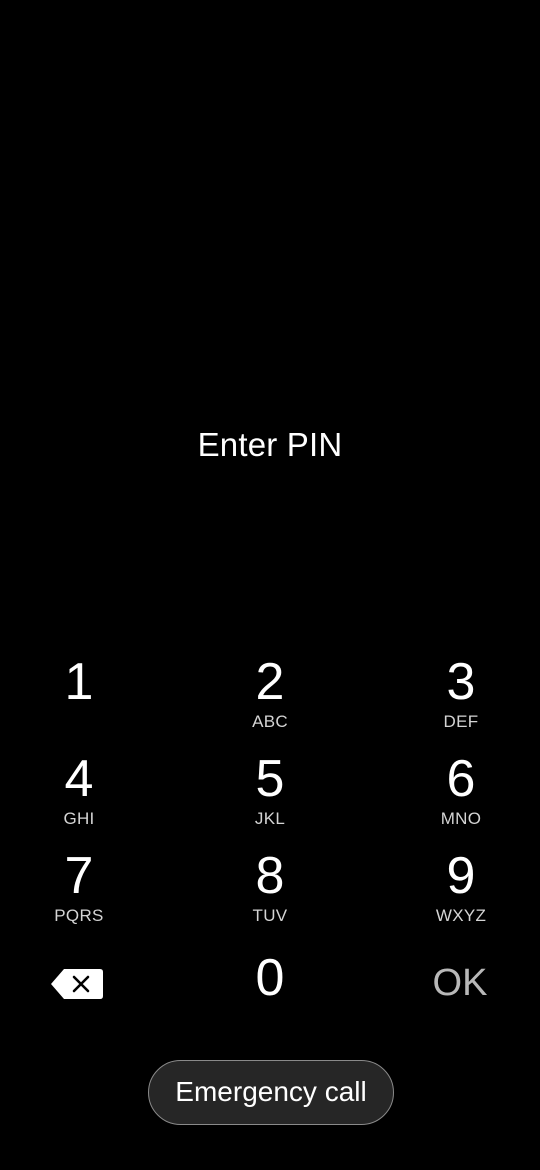 Image resolution: width=540 pixels, height=1170 pixels. I want to click on key-digit: 2, so click(270, 682).